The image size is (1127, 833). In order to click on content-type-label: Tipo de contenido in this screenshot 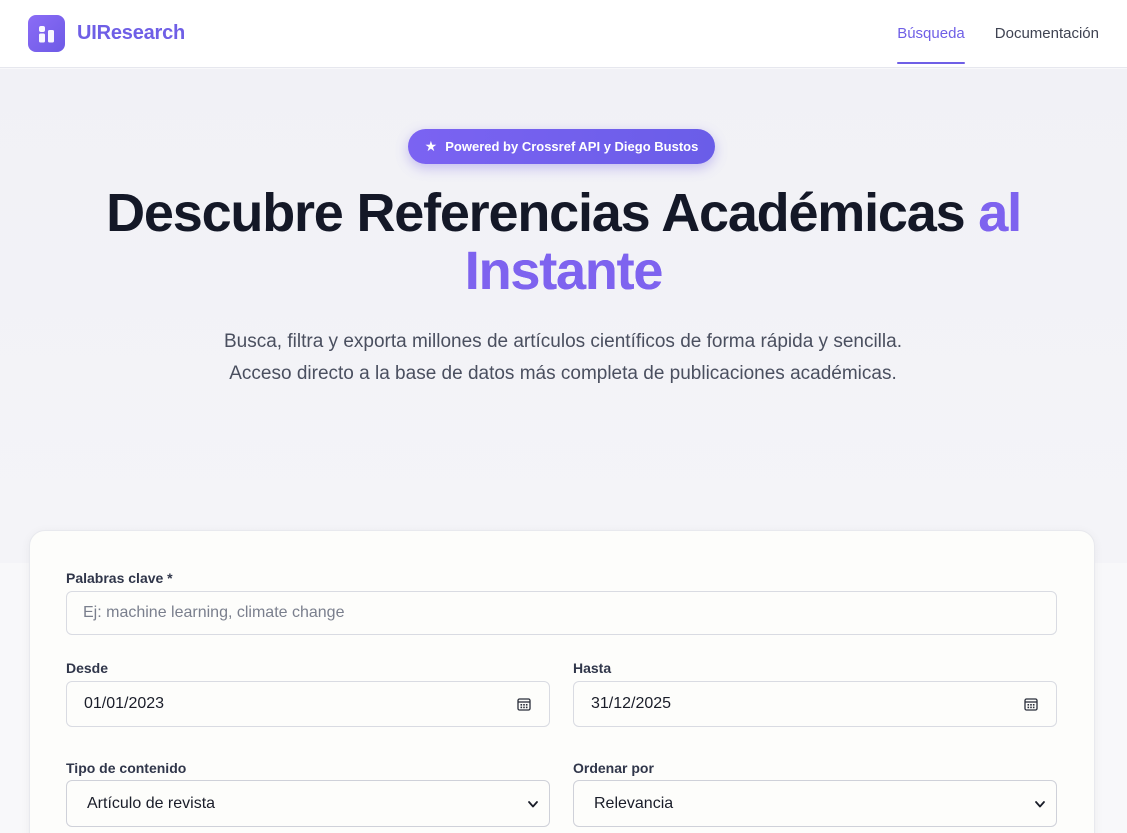, I will do `click(126, 768)`.